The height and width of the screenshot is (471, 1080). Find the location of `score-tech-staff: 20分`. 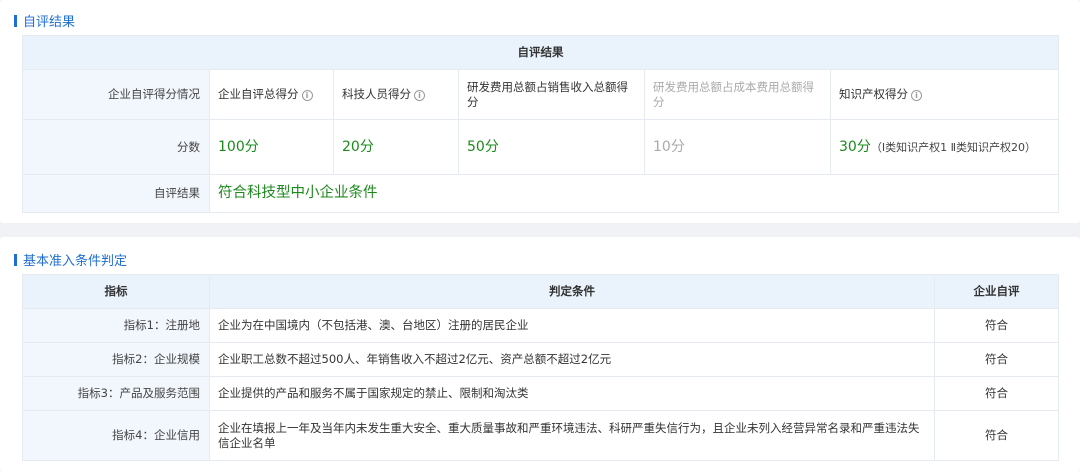

score-tech-staff: 20分 is located at coordinates (396, 147).